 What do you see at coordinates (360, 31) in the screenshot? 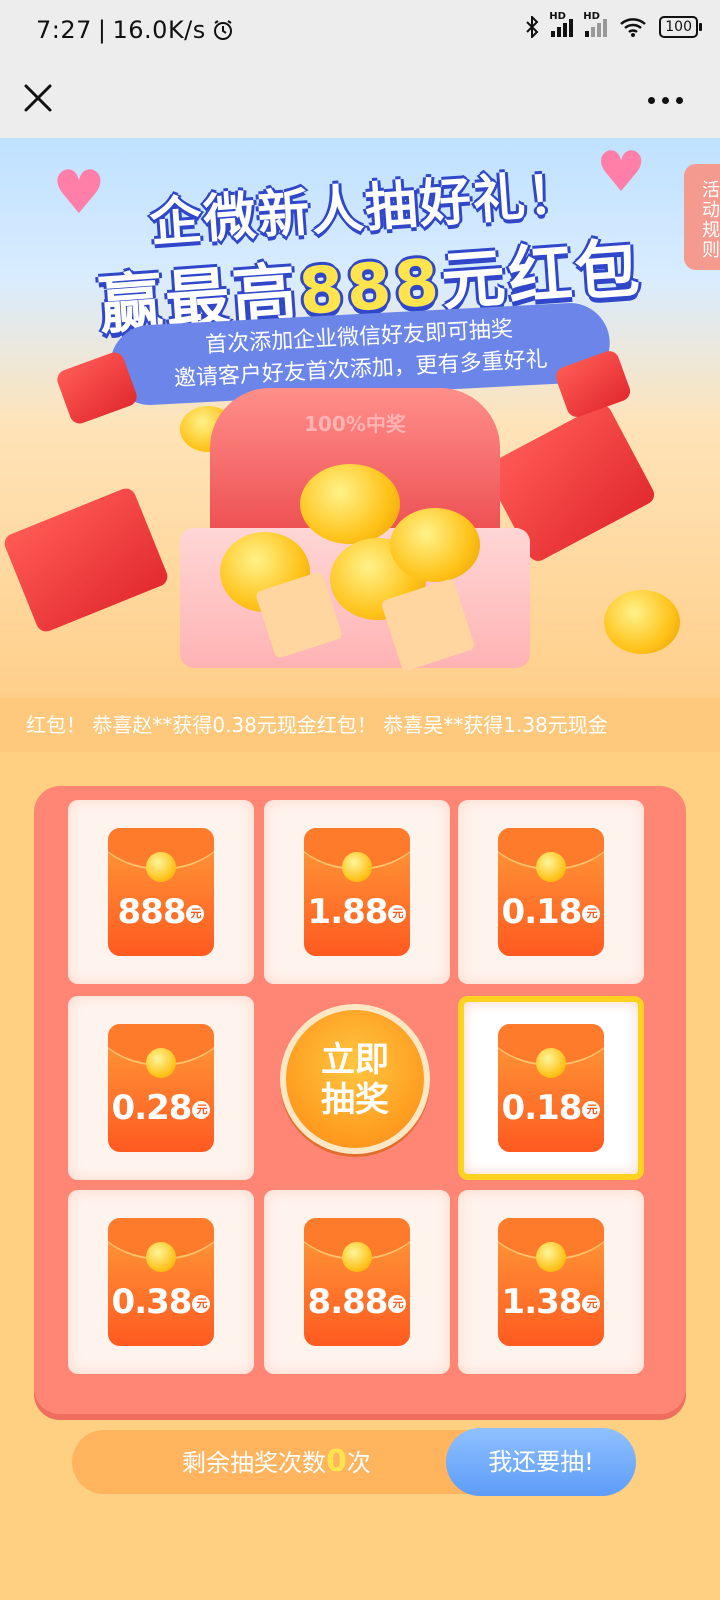
I see `status-bar: 7:27 | 16.0K/s HD HD 100` at bounding box center [360, 31].